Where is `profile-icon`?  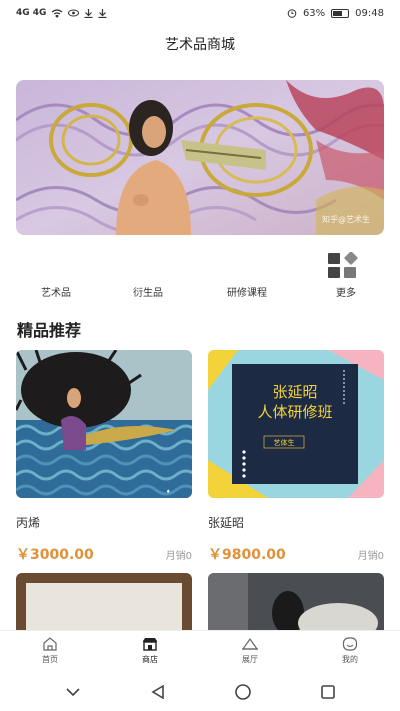 profile-icon is located at coordinates (350, 643).